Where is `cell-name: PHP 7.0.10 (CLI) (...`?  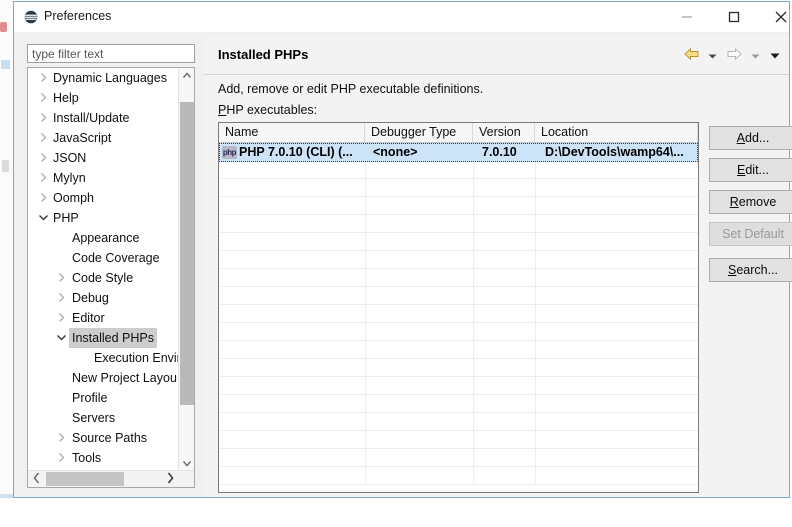 cell-name: PHP 7.0.10 (CLI) (... is located at coordinates (296, 152).